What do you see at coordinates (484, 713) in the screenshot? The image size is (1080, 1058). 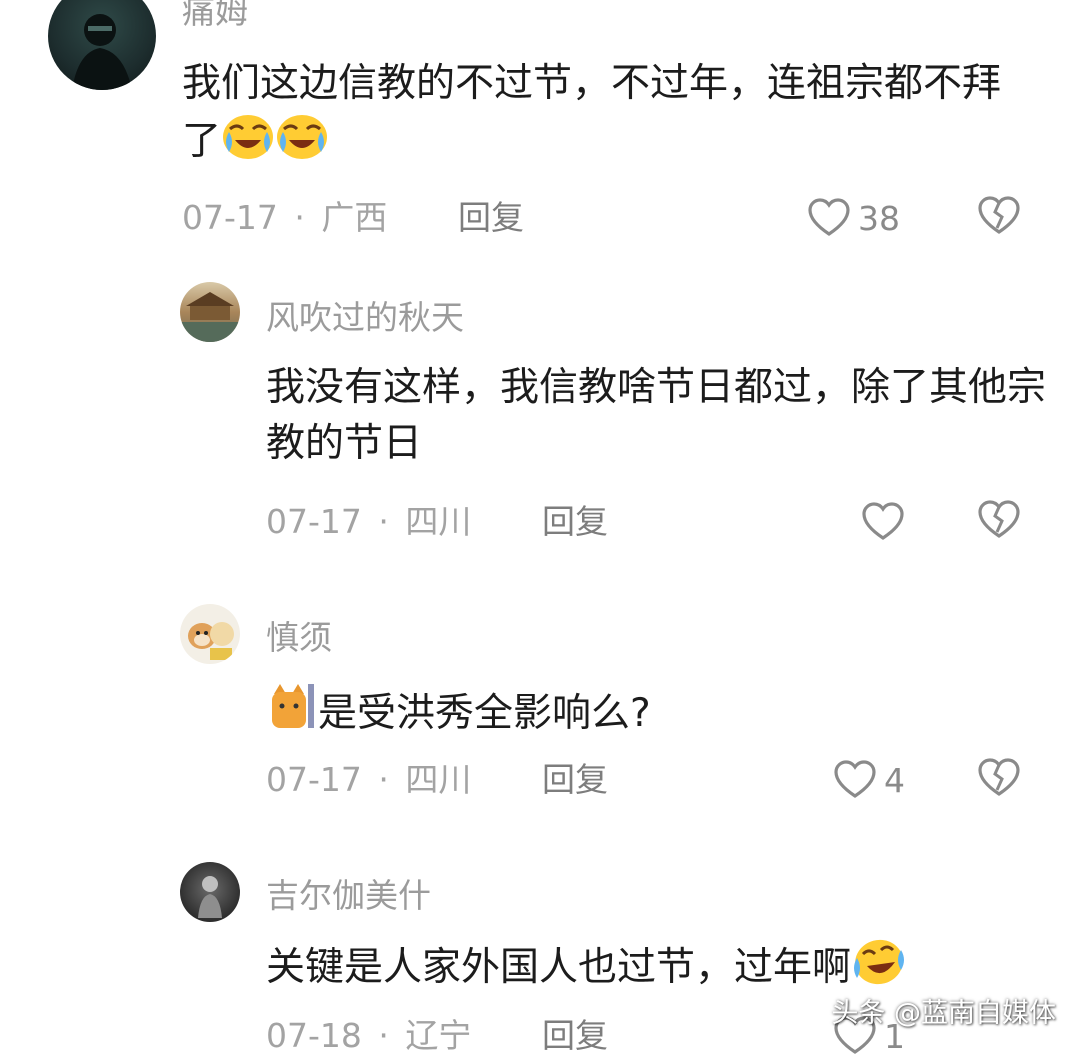 I see `comment-text-body: 是受洪秀全影响么?` at bounding box center [484, 713].